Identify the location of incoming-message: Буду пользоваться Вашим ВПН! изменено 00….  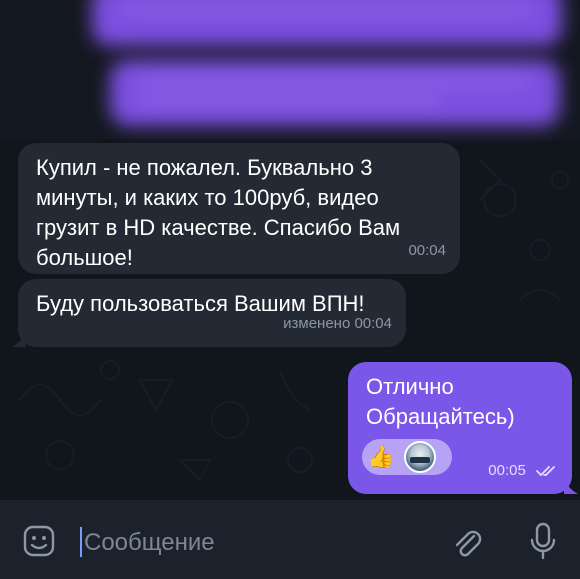
(209, 313).